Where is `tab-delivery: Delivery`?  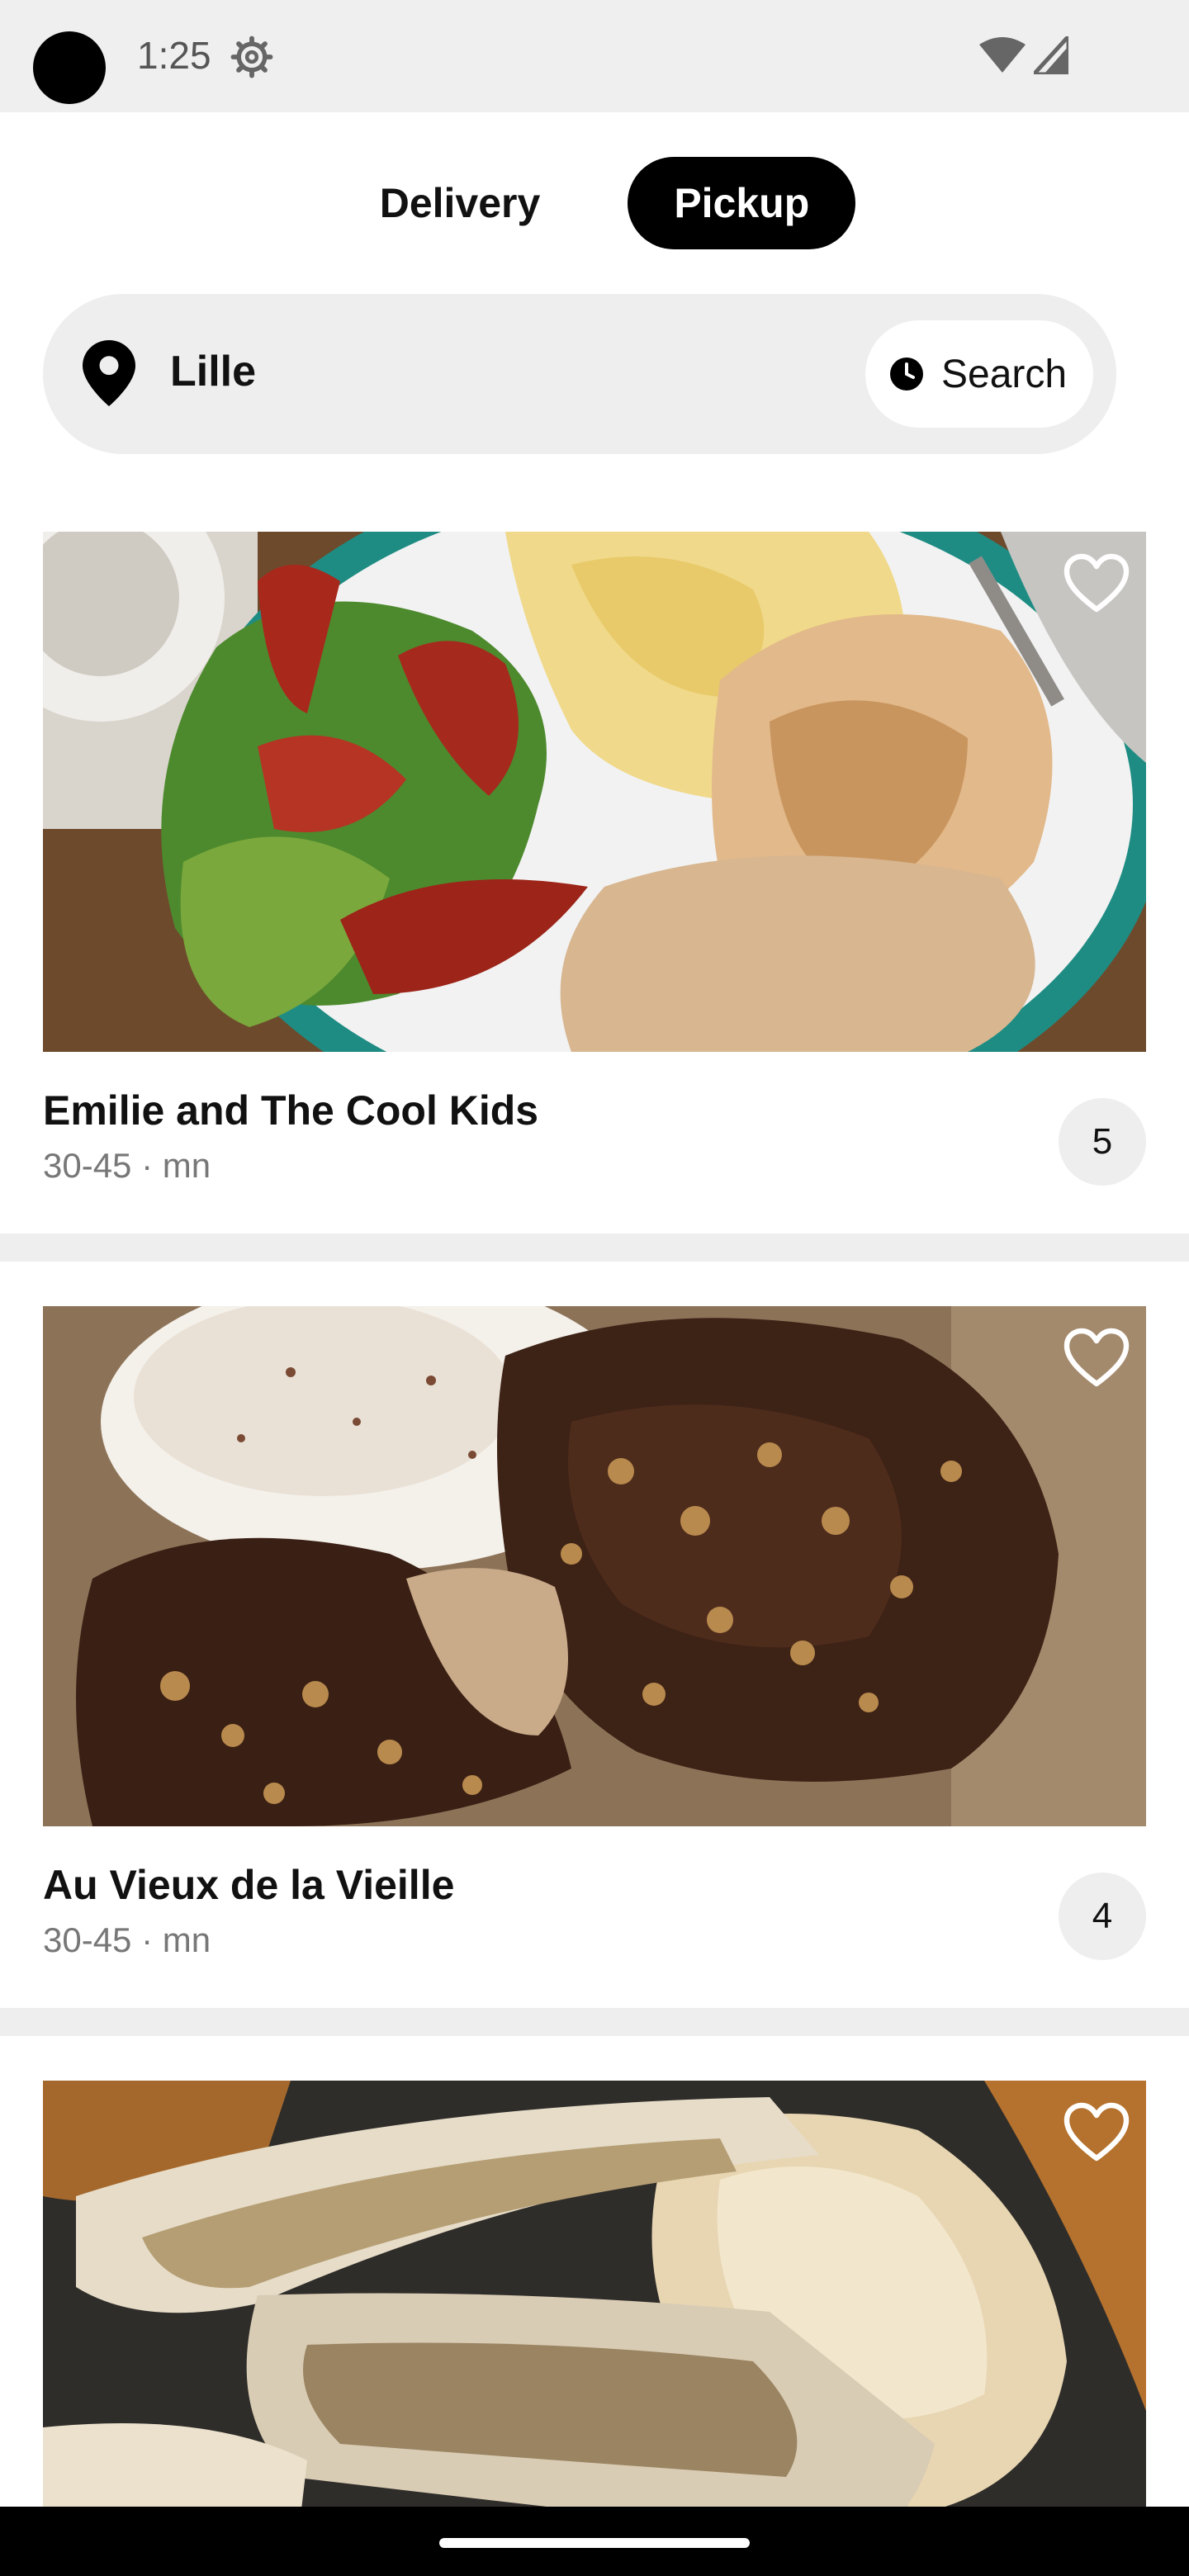 tab-delivery: Delivery is located at coordinates (460, 203).